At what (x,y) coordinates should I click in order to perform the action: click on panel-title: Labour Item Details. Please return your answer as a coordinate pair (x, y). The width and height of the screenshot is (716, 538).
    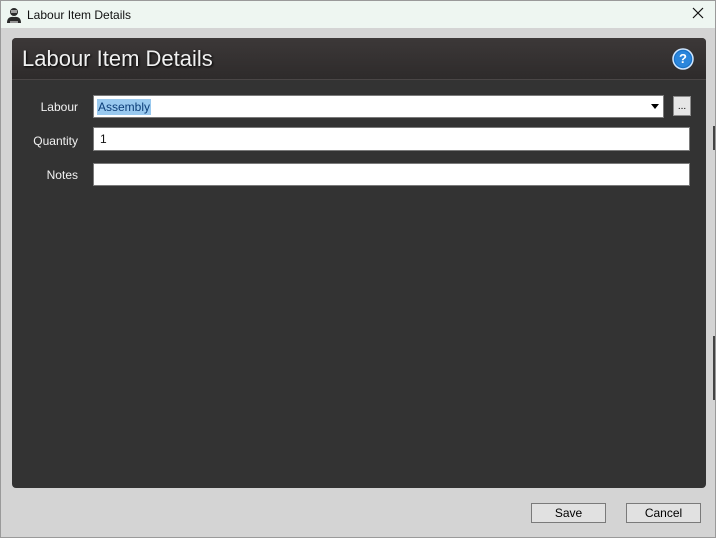
    Looking at the image, I should click on (117, 58).